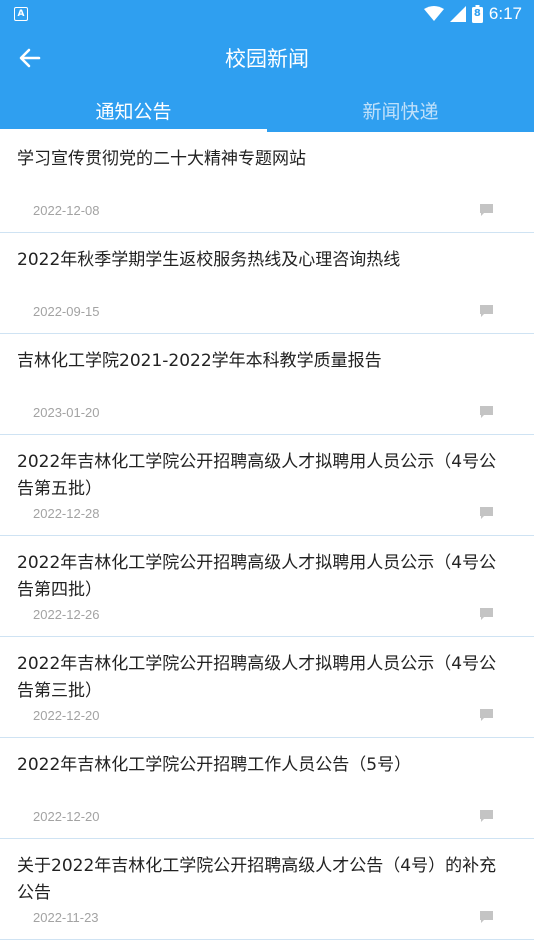 The height and width of the screenshot is (950, 534). What do you see at coordinates (257, 879) in the screenshot?
I see `item-title: 关于2022年吉林化工学院公开招聘高级人才公告（4号）的补充公告` at bounding box center [257, 879].